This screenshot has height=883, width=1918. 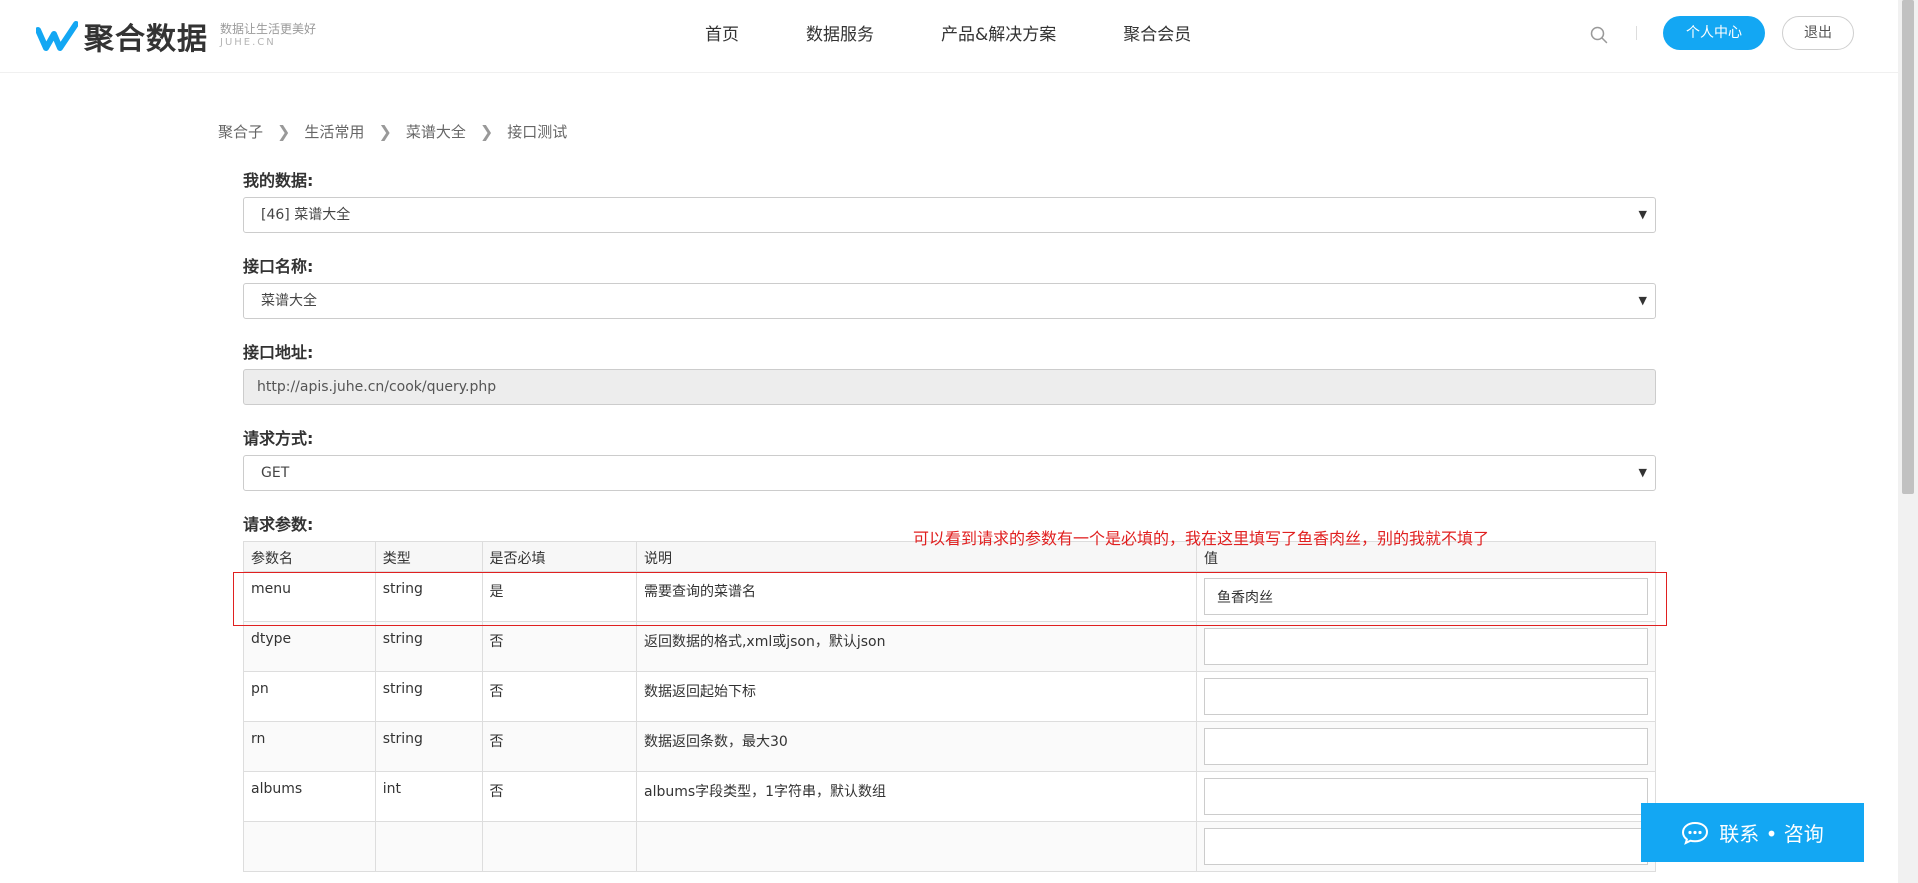 What do you see at coordinates (722, 32) in the screenshot?
I see `nav-item-home: 首页` at bounding box center [722, 32].